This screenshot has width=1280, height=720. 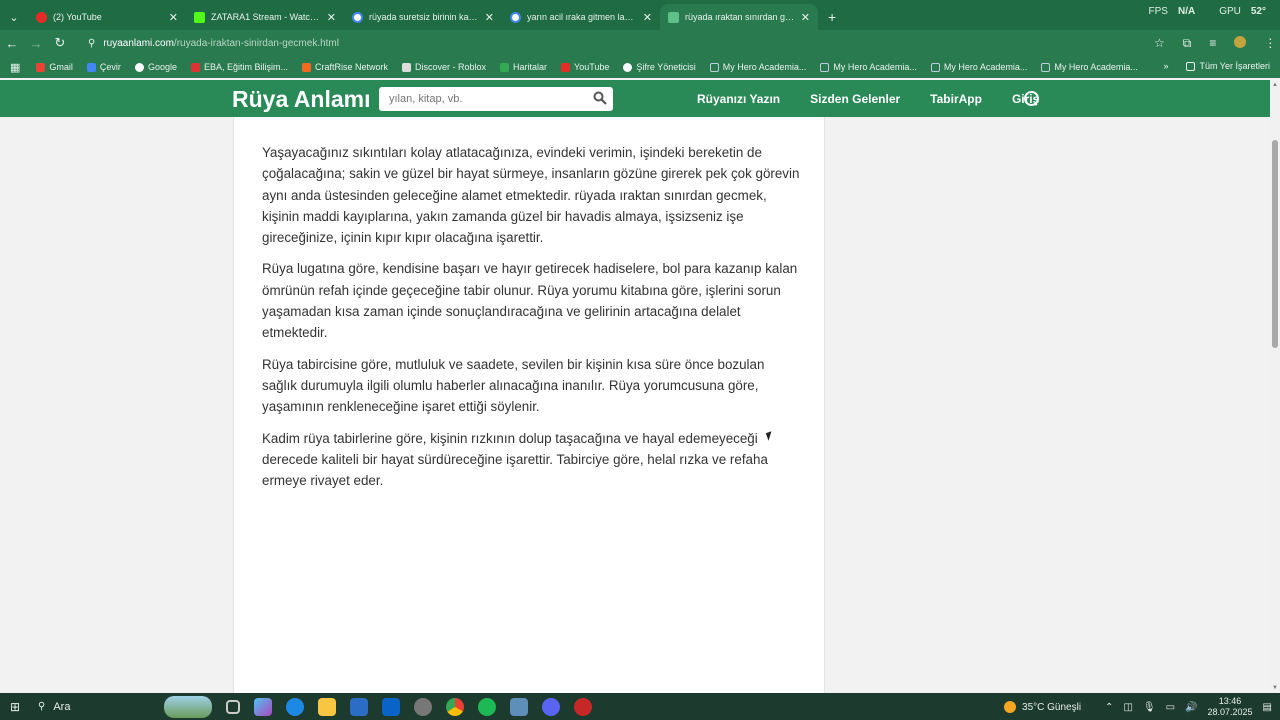 What do you see at coordinates (1159, 43) in the screenshot?
I see `bookmark-star-icon: ☆` at bounding box center [1159, 43].